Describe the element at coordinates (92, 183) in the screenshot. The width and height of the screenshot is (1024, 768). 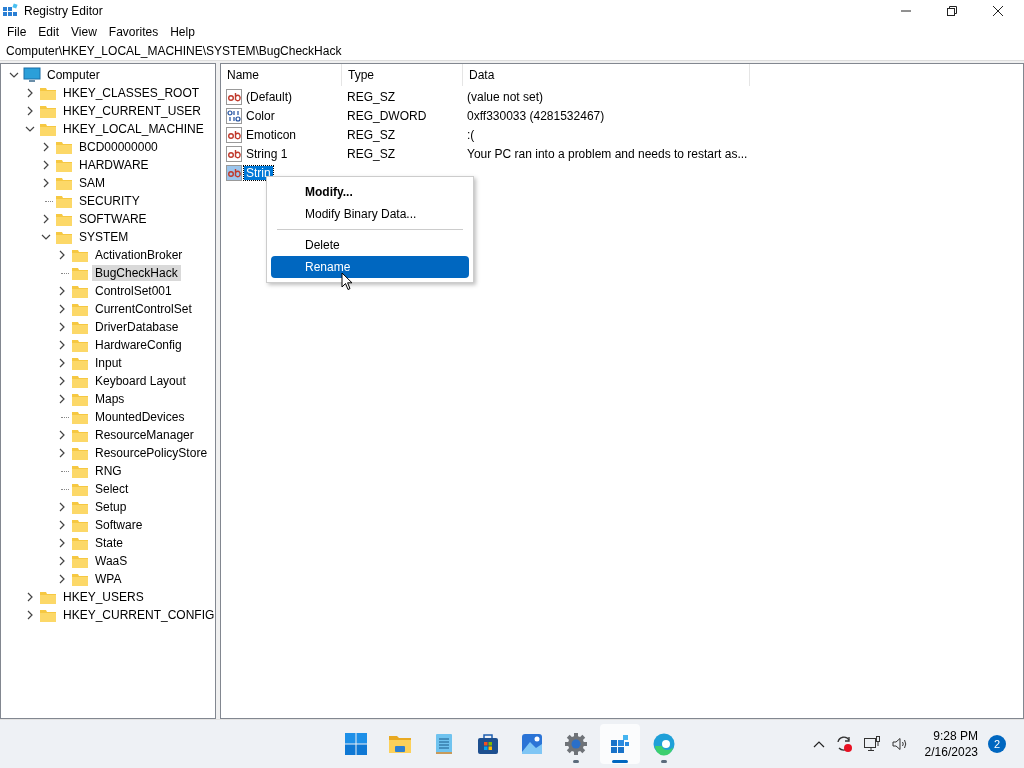
I see `tree-item: SAM` at that location.